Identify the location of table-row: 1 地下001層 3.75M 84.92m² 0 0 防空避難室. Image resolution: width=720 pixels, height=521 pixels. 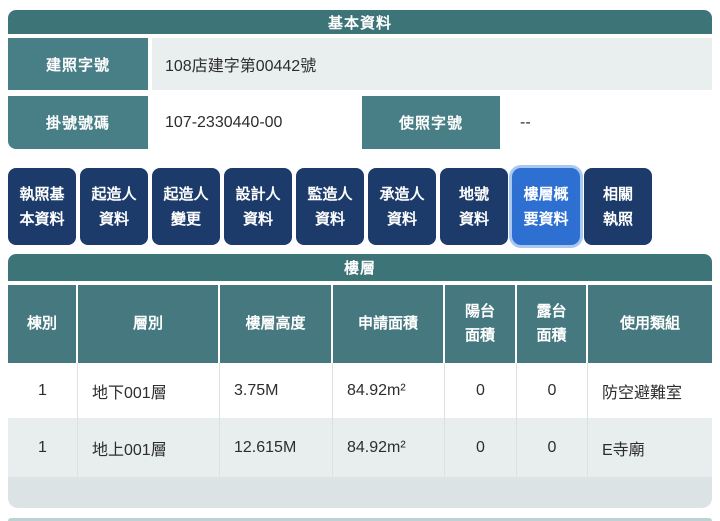
(360, 390).